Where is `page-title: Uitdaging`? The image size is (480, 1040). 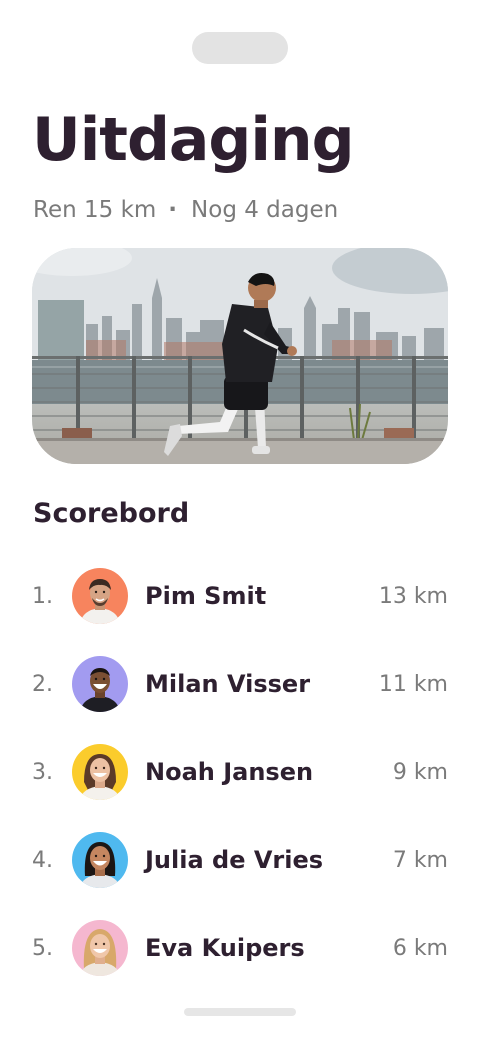 page-title: Uitdaging is located at coordinates (193, 140).